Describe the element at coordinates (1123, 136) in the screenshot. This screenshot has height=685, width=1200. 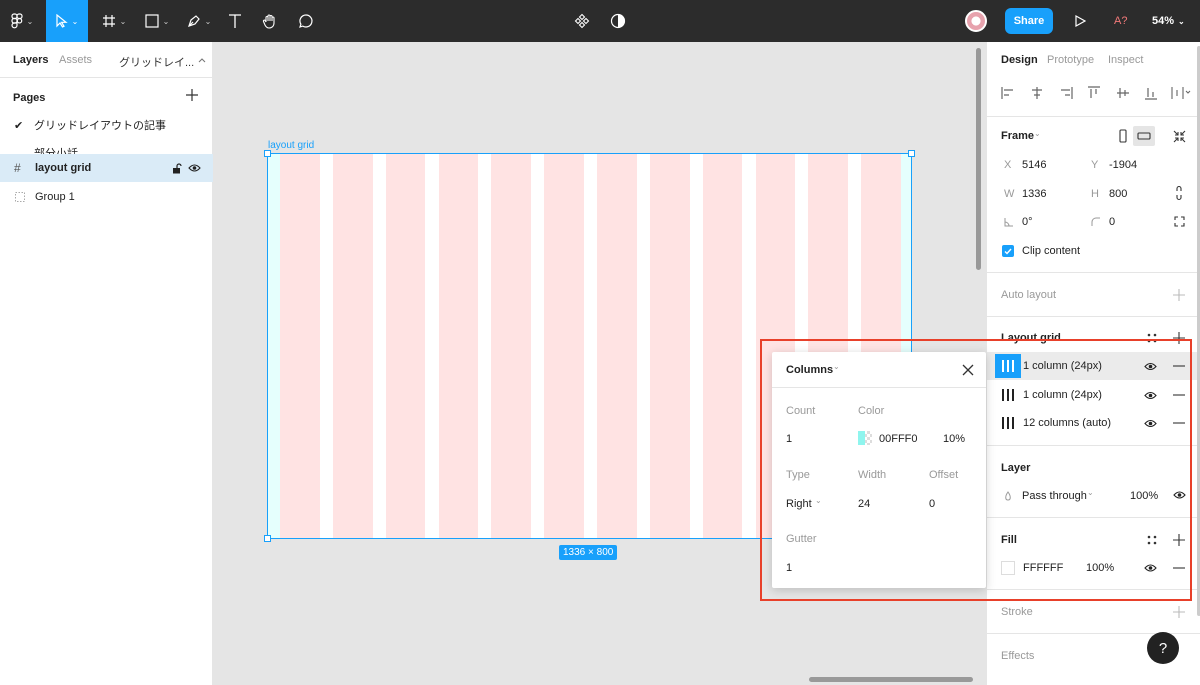
I see `portrait-icon` at that location.